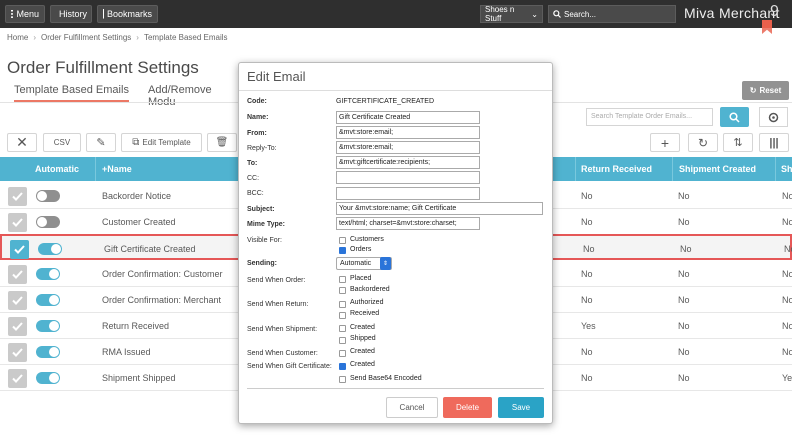 The width and height of the screenshot is (792, 437). Describe the element at coordinates (521, 407) in the screenshot. I see `save-button: Save` at that location.